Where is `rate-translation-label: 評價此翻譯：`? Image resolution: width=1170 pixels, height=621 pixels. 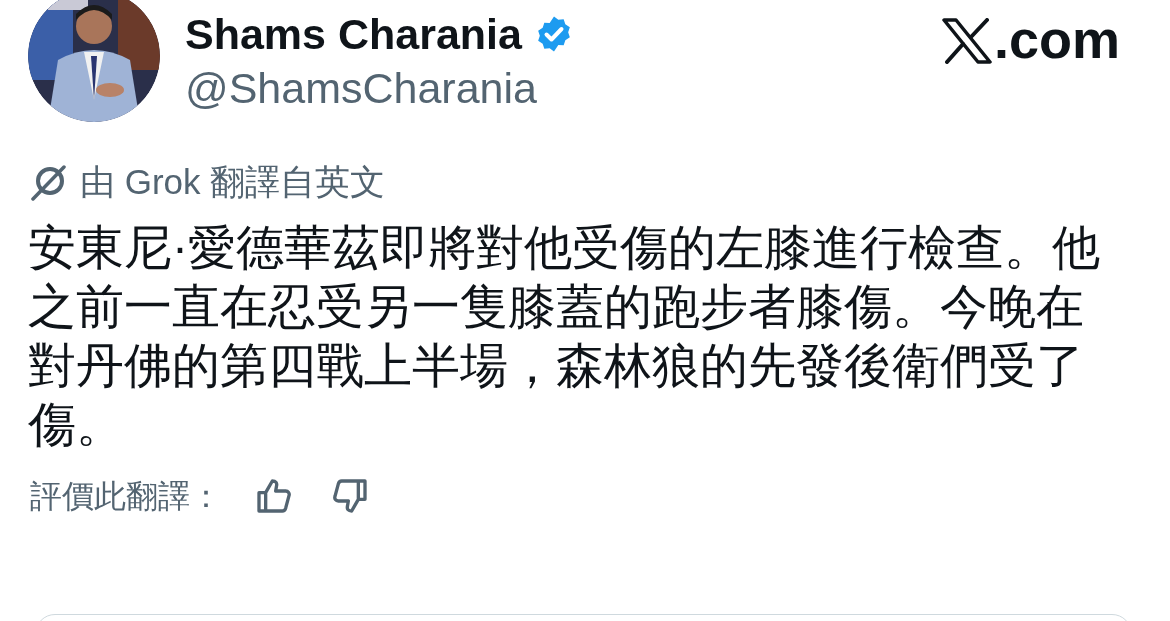
rate-translation-label: 評價此翻譯： is located at coordinates (126, 496).